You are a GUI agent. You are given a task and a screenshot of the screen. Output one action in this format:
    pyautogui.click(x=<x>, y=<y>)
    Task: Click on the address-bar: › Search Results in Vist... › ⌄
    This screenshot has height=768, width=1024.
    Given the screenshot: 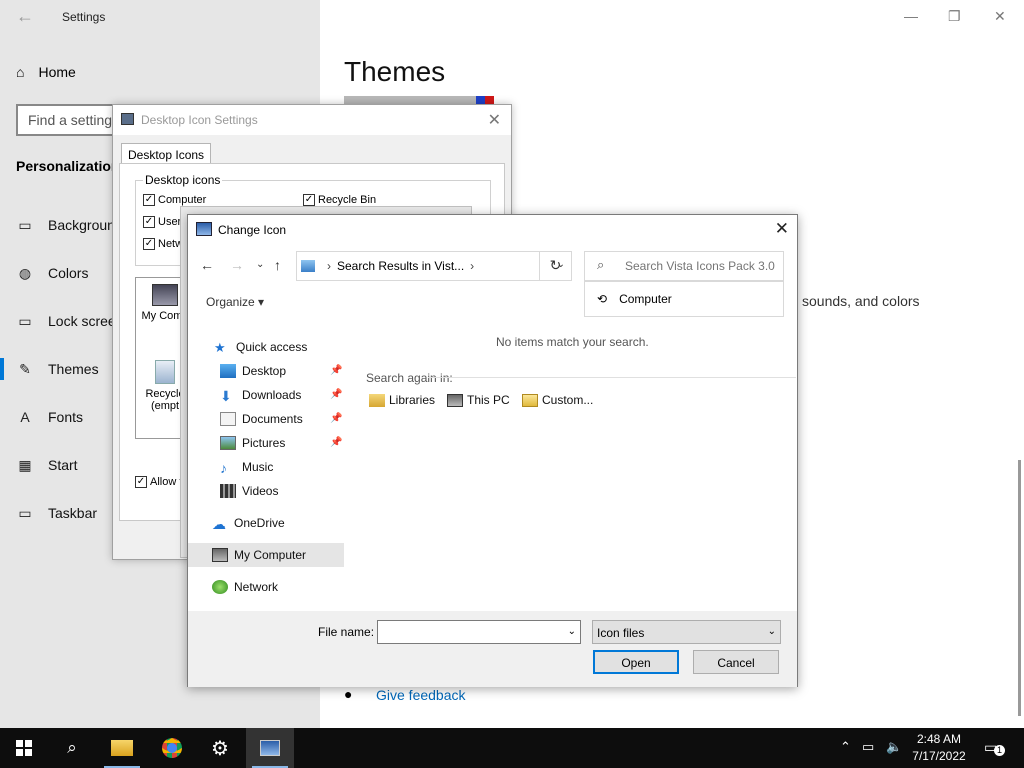 What is the action you would take?
    pyautogui.click(x=434, y=266)
    